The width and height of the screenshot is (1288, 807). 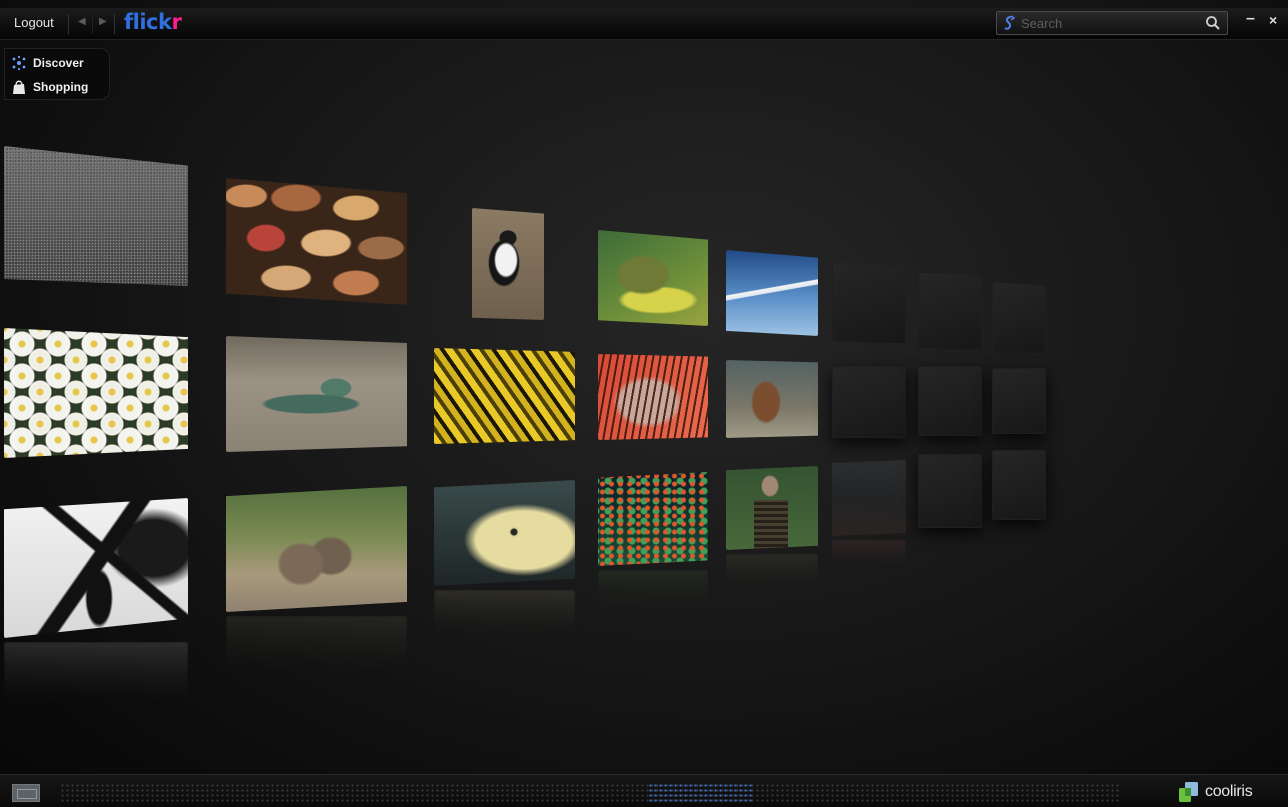 I want to click on flickr-logo: flickr, so click(x=153, y=22).